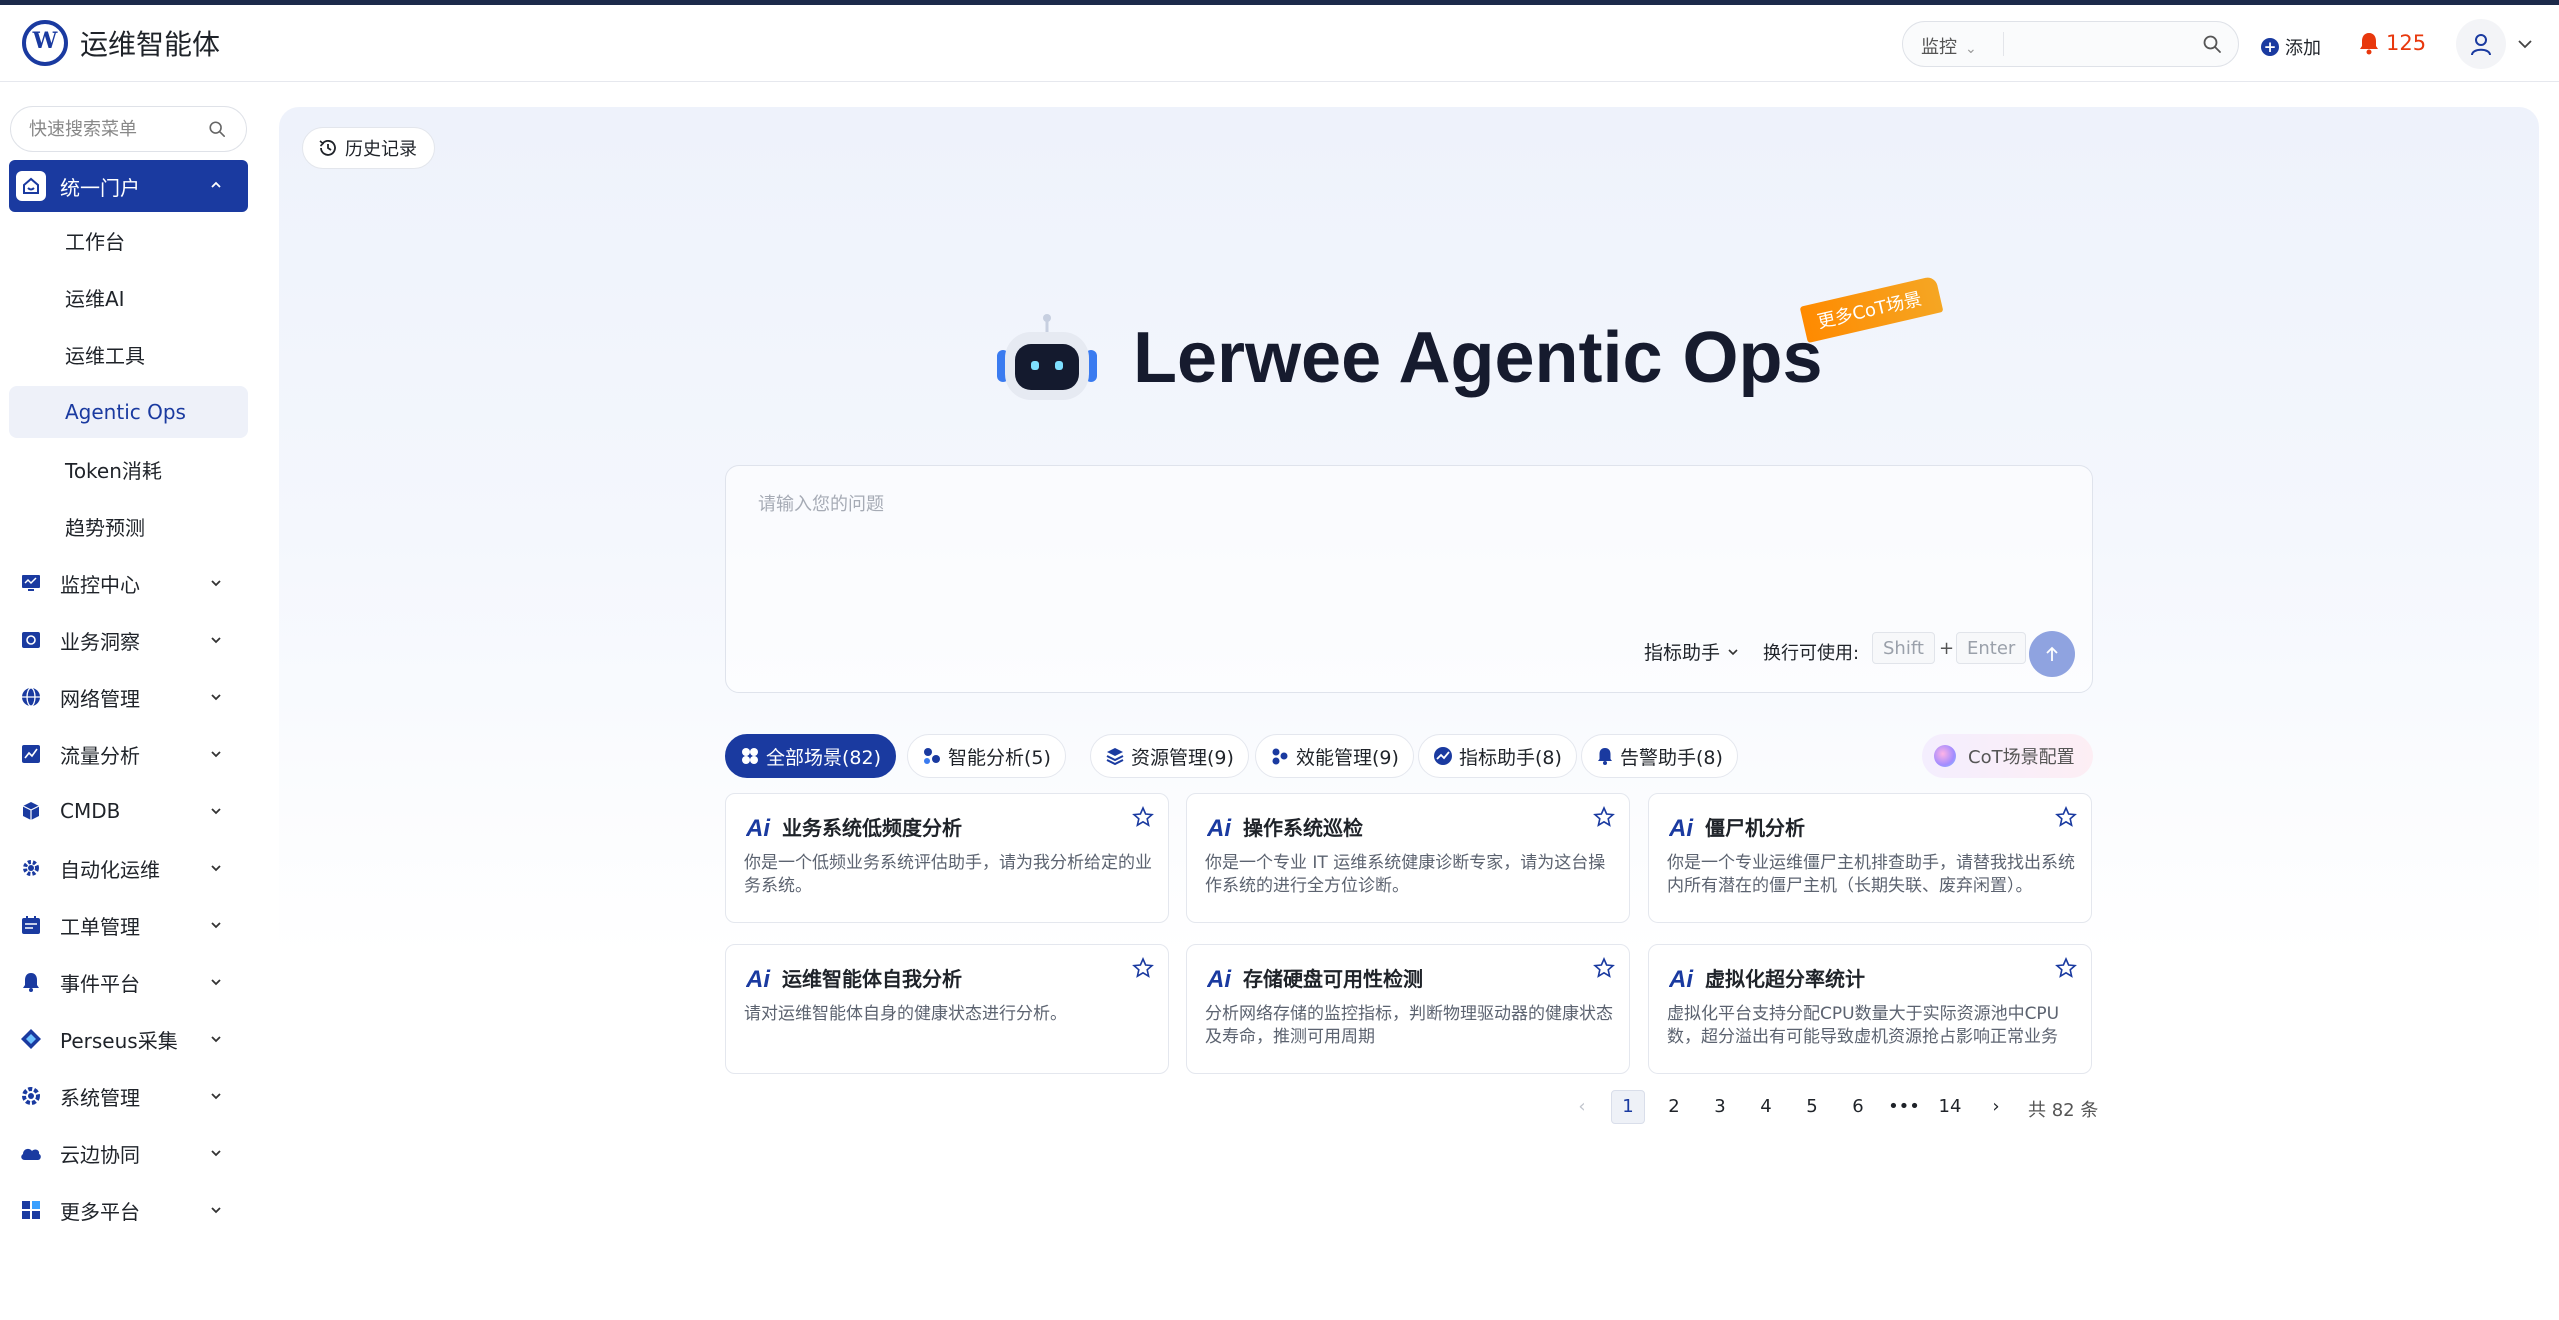 The width and height of the screenshot is (2559, 1320). I want to click on tab-all-scenes: 全部场景(82), so click(811, 756).